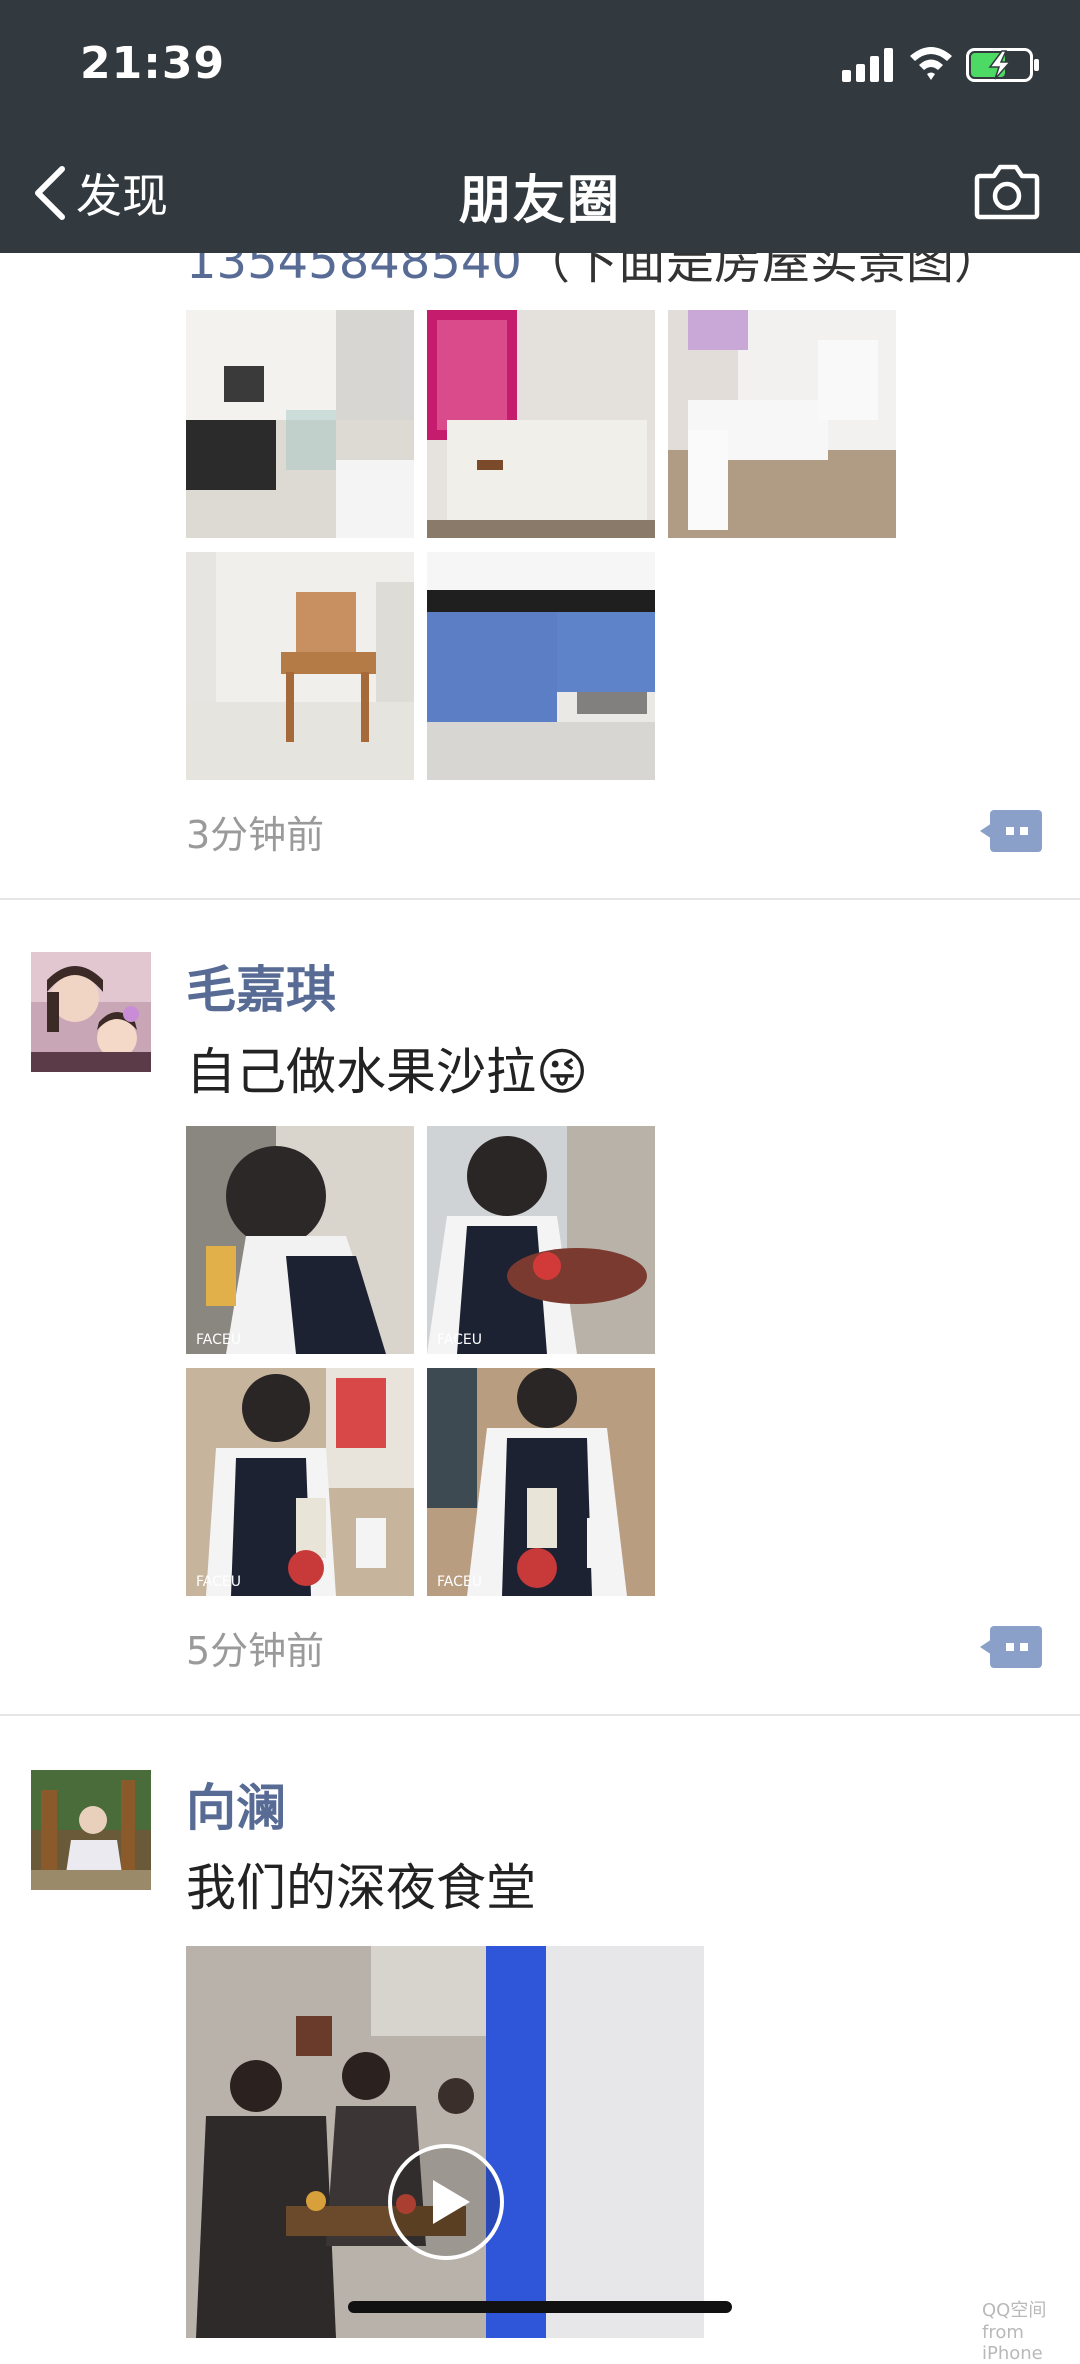 The height and width of the screenshot is (2364, 1080). What do you see at coordinates (255, 1651) in the screenshot?
I see `post-timestamp: 5分钟前` at bounding box center [255, 1651].